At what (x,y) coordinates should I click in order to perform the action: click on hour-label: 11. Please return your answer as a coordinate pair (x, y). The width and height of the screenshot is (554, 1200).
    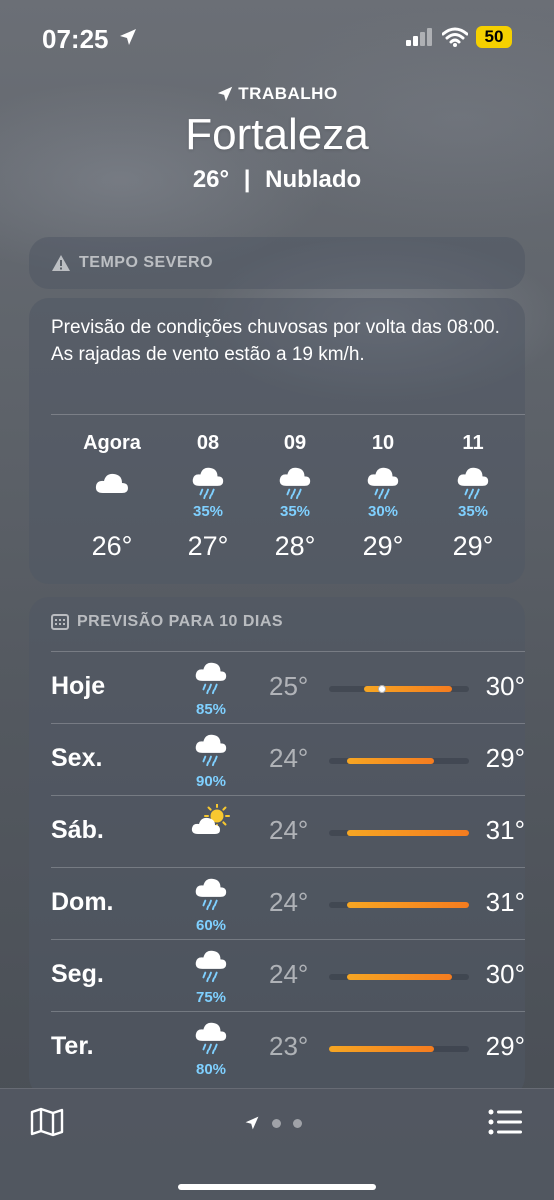
    Looking at the image, I should click on (473, 443).